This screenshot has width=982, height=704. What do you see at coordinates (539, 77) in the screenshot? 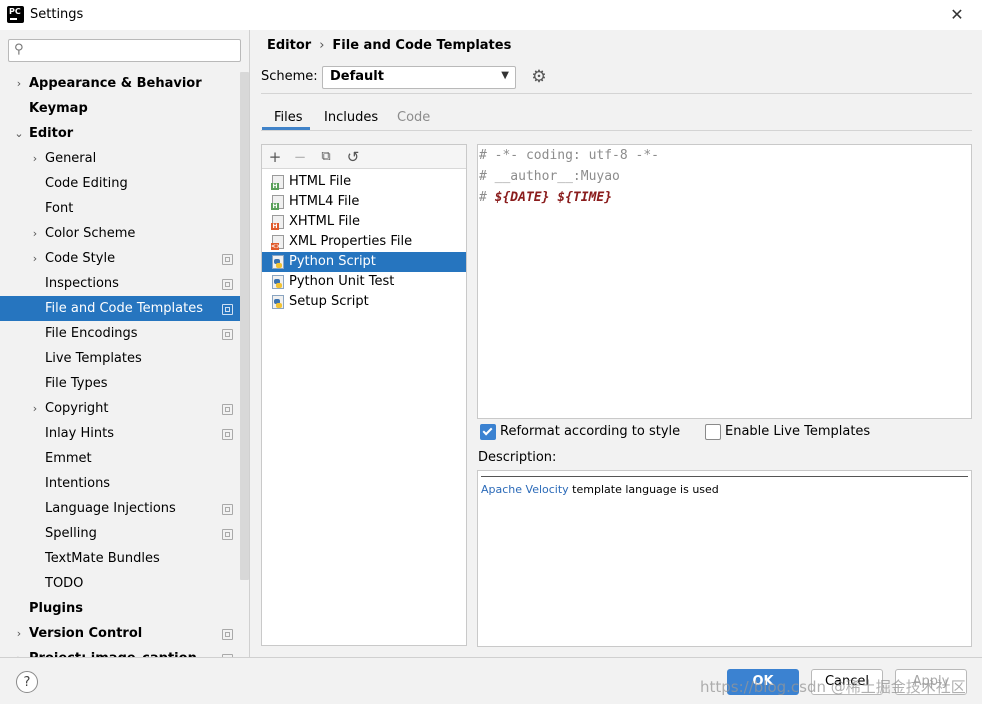
I see `gear-icon: ⚙` at bounding box center [539, 77].